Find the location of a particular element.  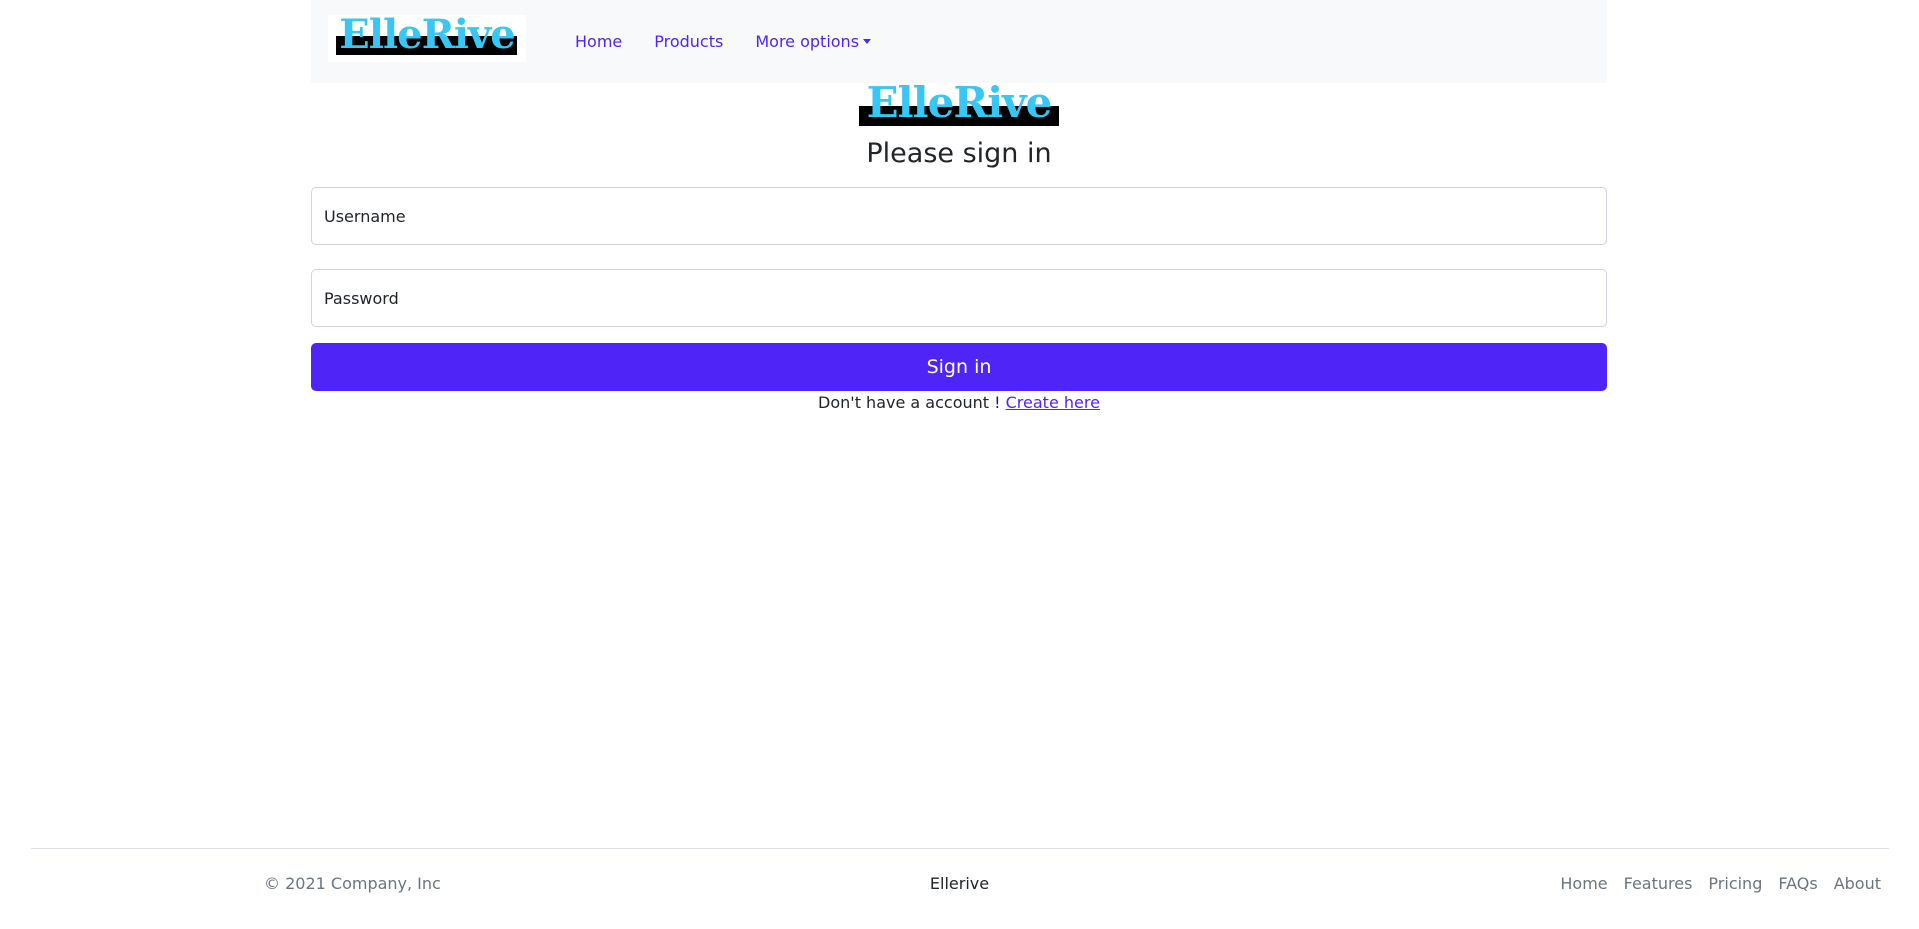

footer-nav: Home Features Pricing FAQs About is located at coordinates (1712, 883).